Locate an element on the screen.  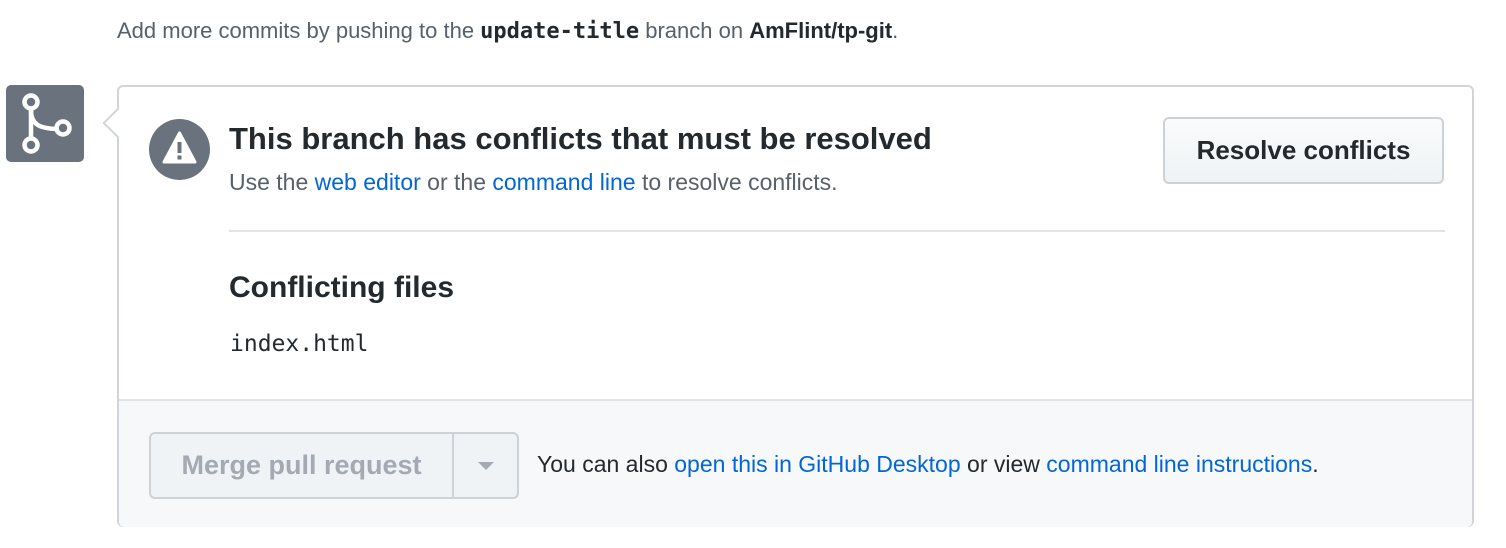
resolve-conflicts-button: Resolve conflicts is located at coordinates (1303, 150).